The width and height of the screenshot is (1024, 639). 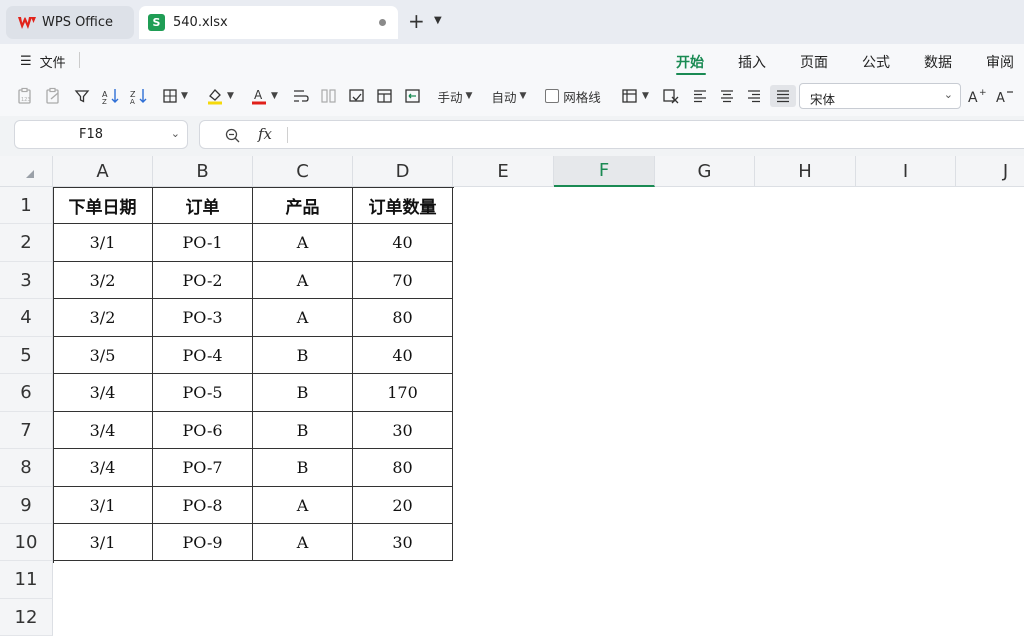 I want to click on table-cell: PO-6, so click(x=203, y=430).